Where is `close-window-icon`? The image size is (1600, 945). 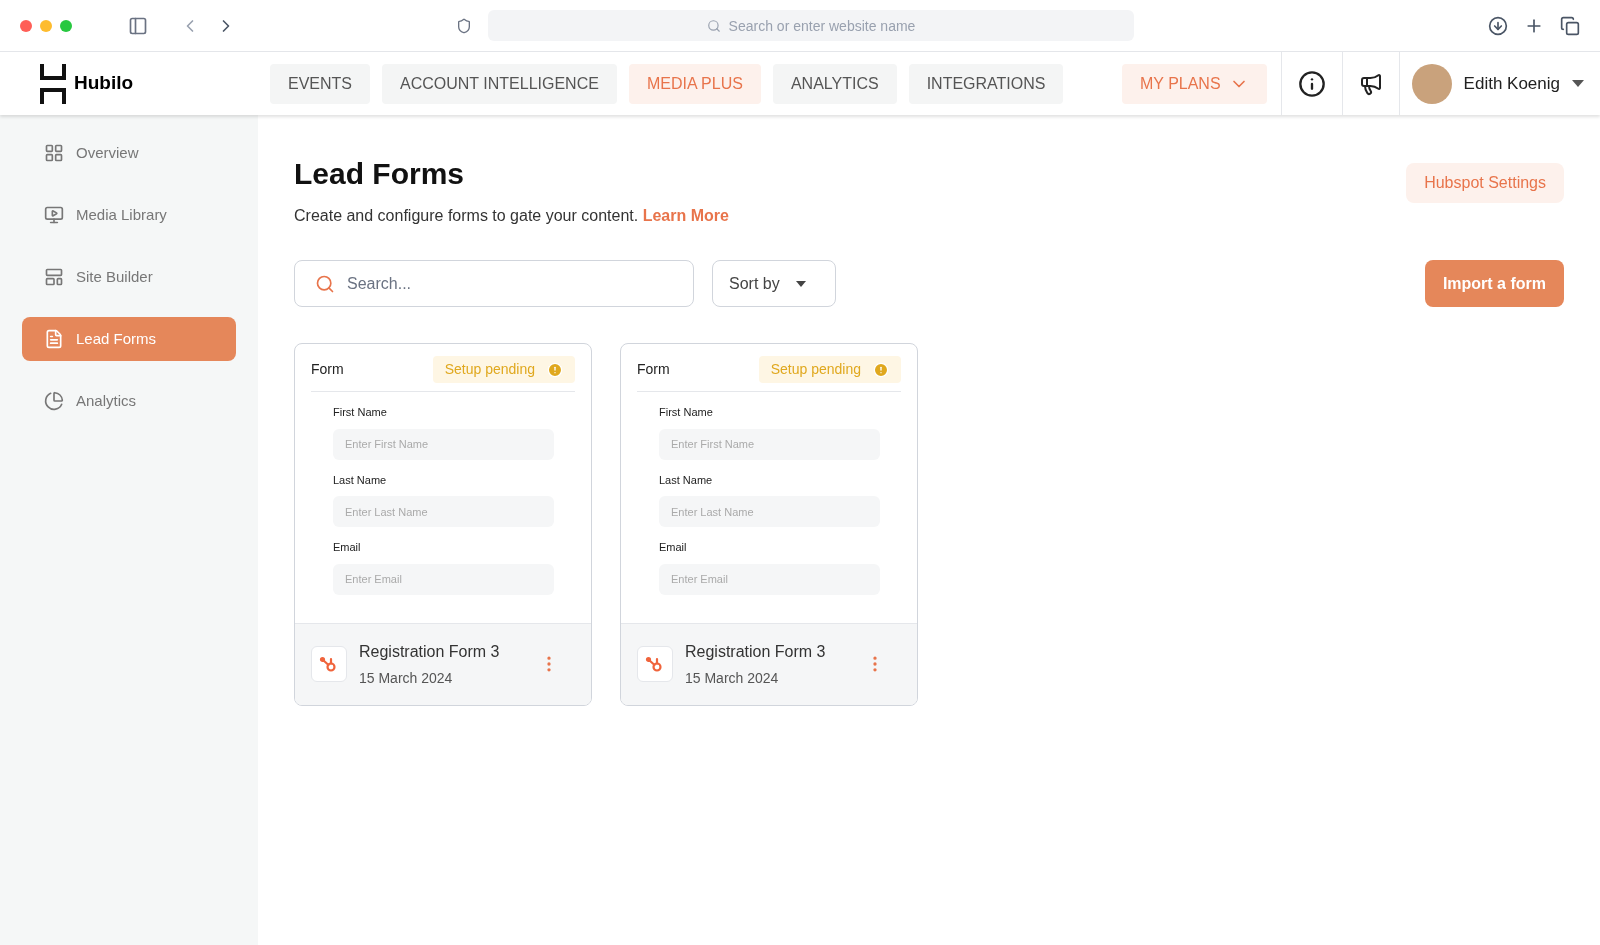 close-window-icon is located at coordinates (26, 25).